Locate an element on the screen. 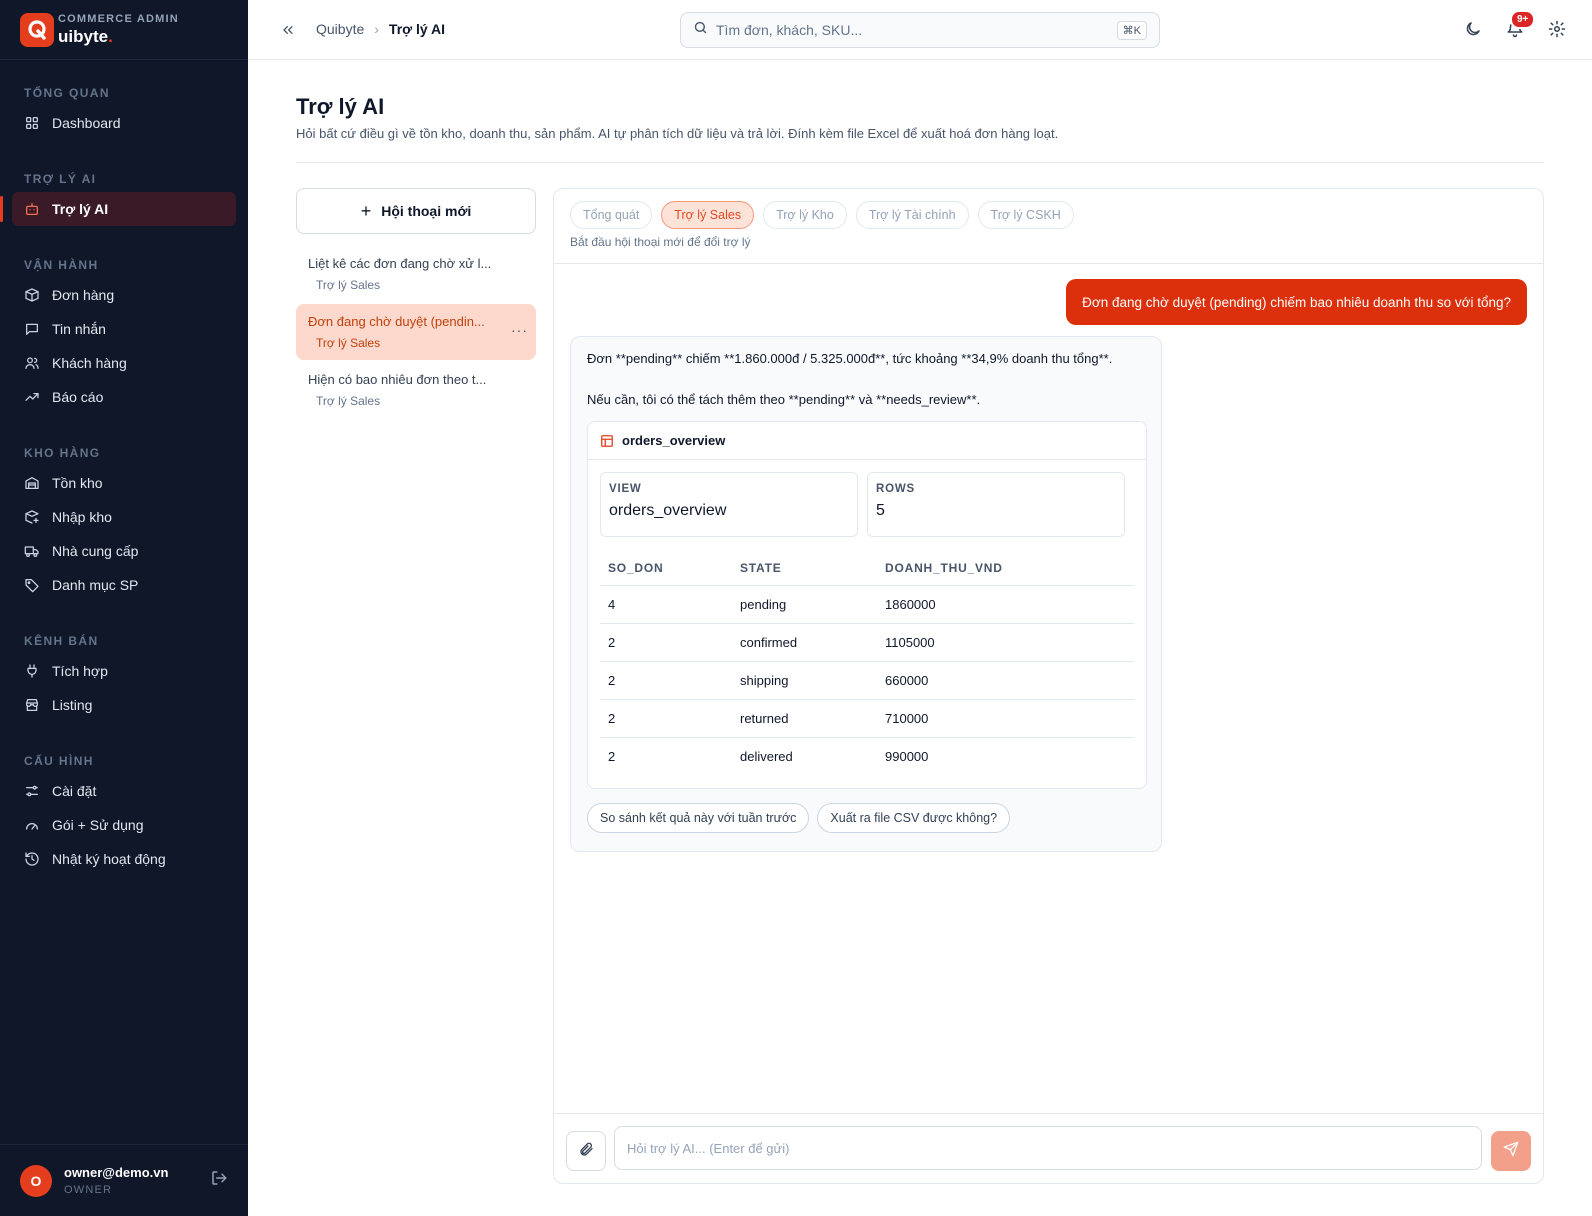 The width and height of the screenshot is (1592, 1216). sidebar-item-label: Nhập kho is located at coordinates (82, 517).